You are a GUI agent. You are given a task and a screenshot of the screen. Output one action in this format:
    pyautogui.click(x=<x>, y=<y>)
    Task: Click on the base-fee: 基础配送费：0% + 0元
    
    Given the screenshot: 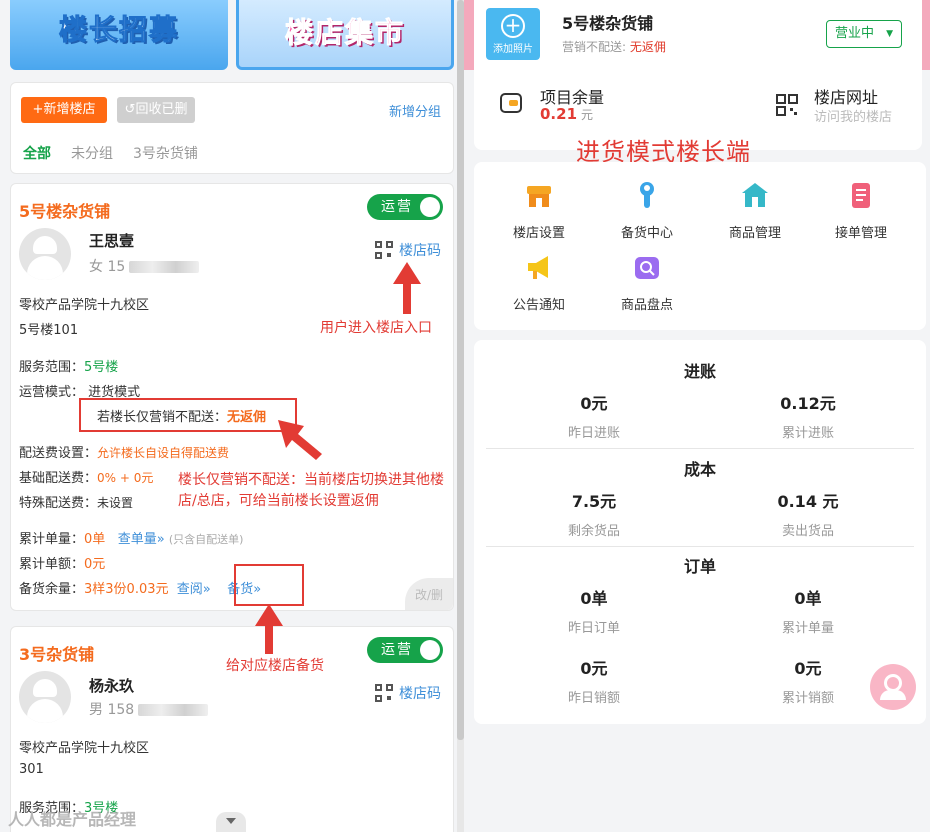 What is the action you would take?
    pyautogui.click(x=86, y=476)
    